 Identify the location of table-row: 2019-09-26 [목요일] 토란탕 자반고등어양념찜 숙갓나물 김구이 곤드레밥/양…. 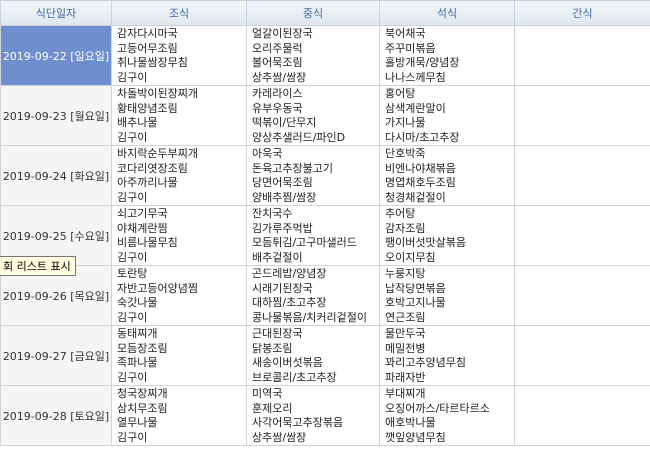
(325, 295).